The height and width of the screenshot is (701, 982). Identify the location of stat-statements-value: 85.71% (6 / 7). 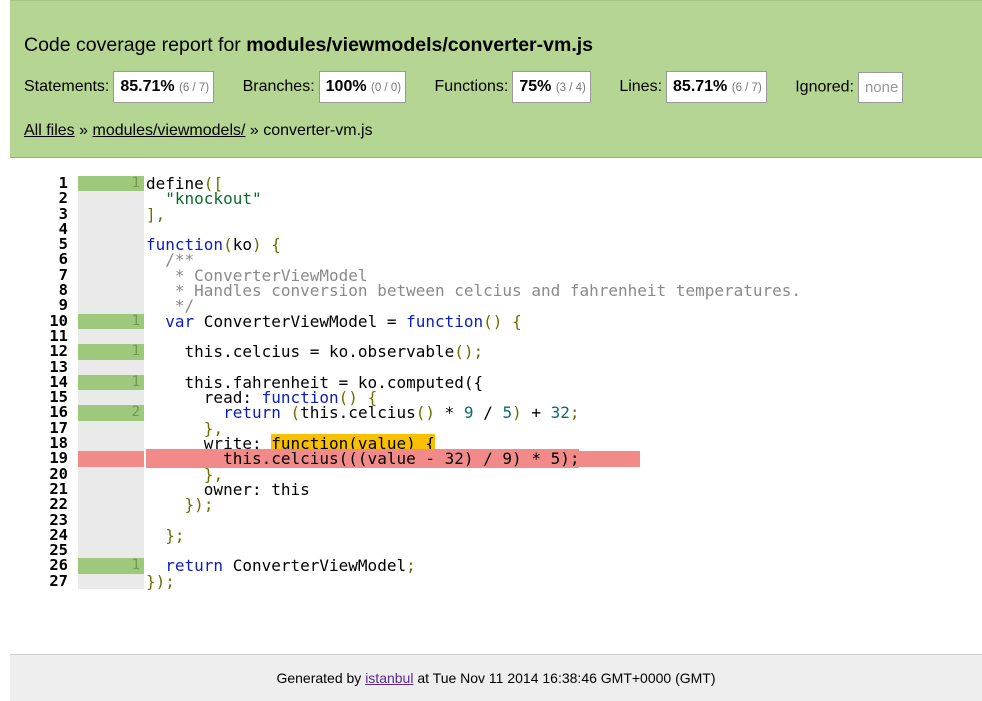
(164, 87).